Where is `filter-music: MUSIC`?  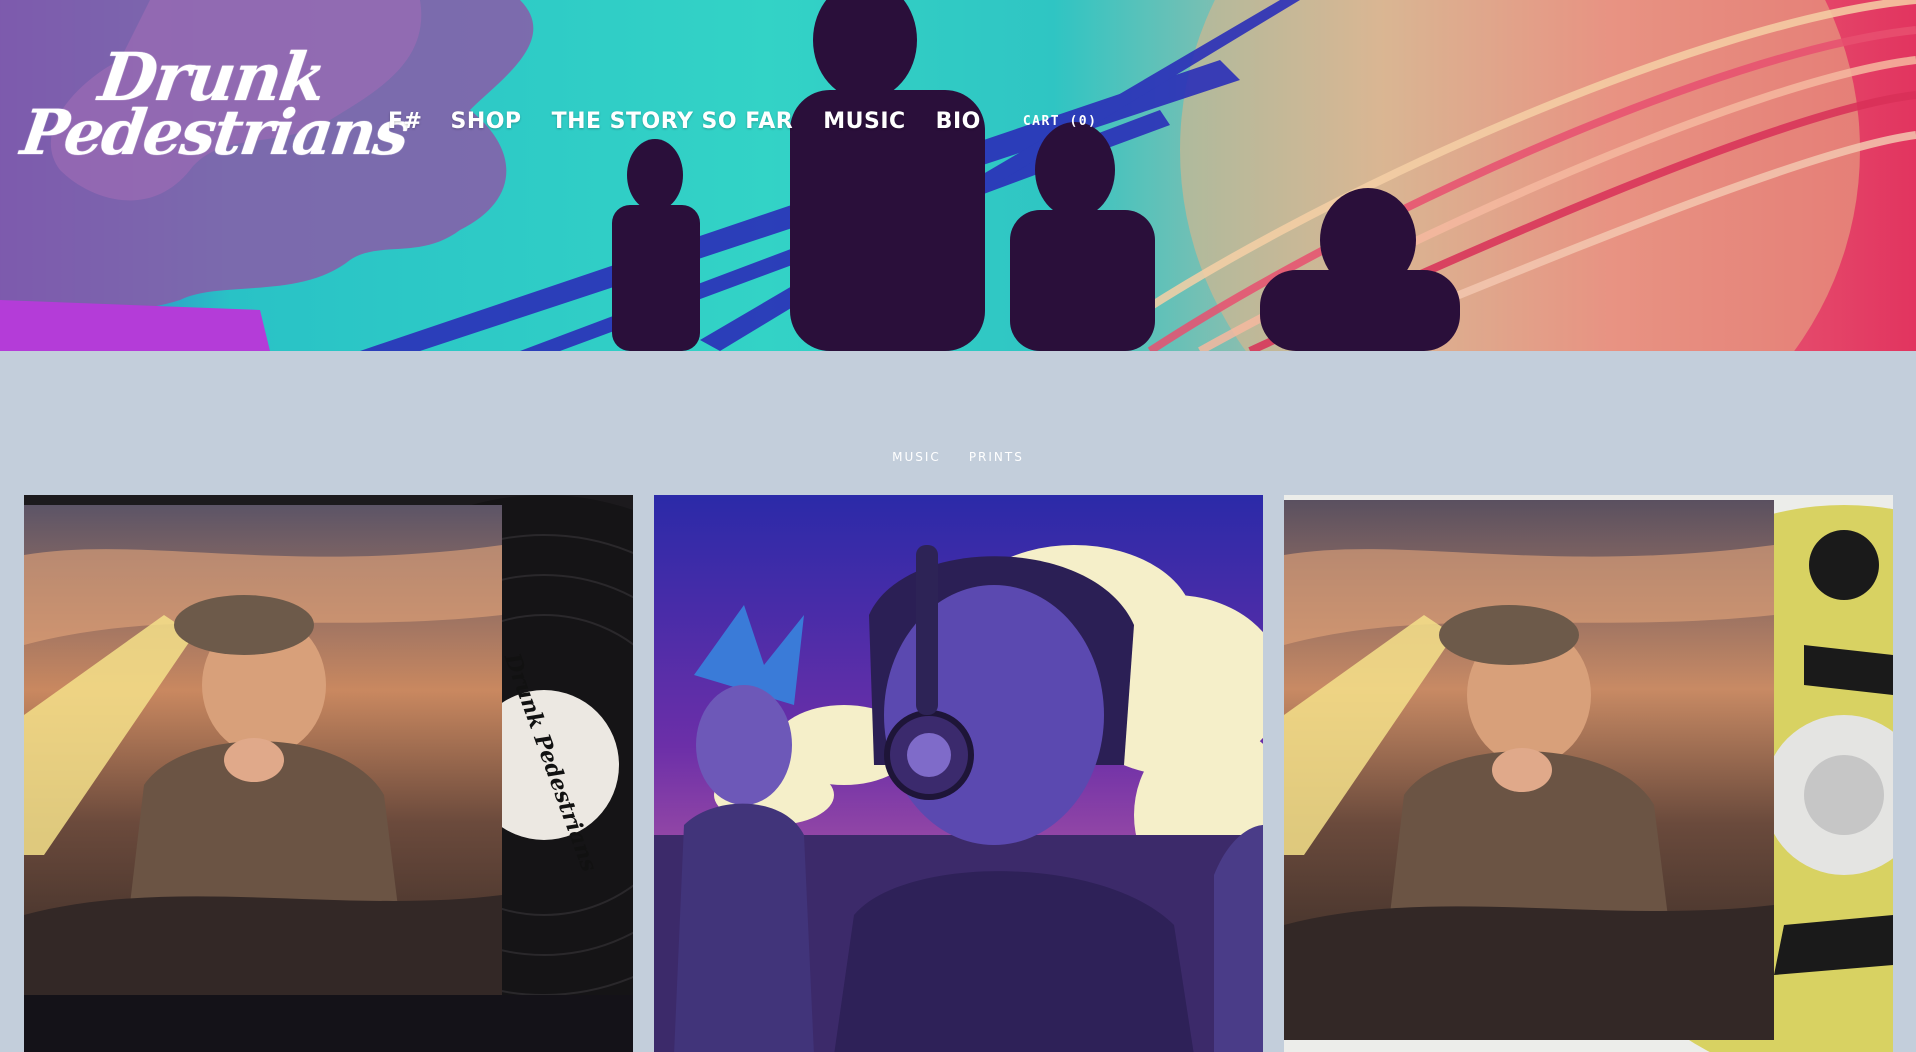
filter-music: MUSIC is located at coordinates (916, 457).